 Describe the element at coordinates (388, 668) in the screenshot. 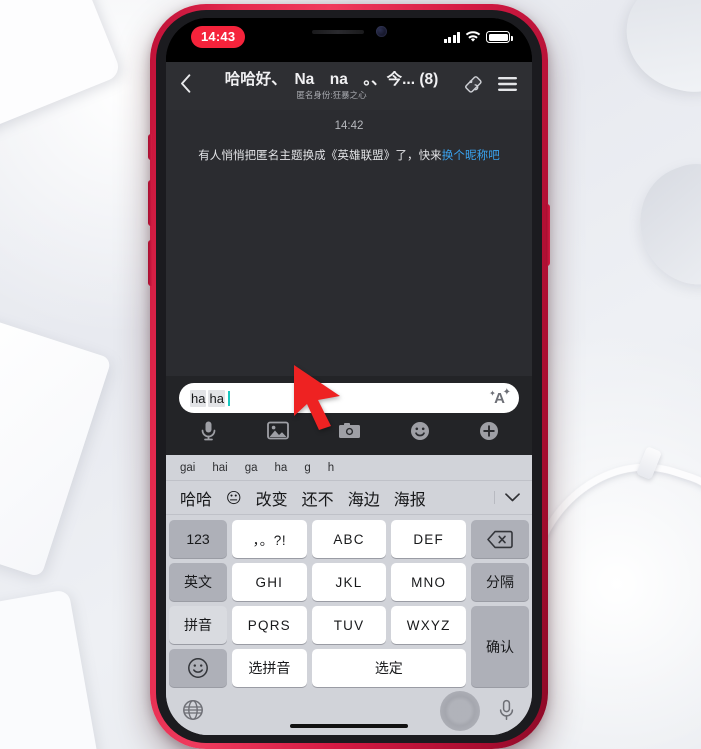

I see `key-select: 选定` at that location.